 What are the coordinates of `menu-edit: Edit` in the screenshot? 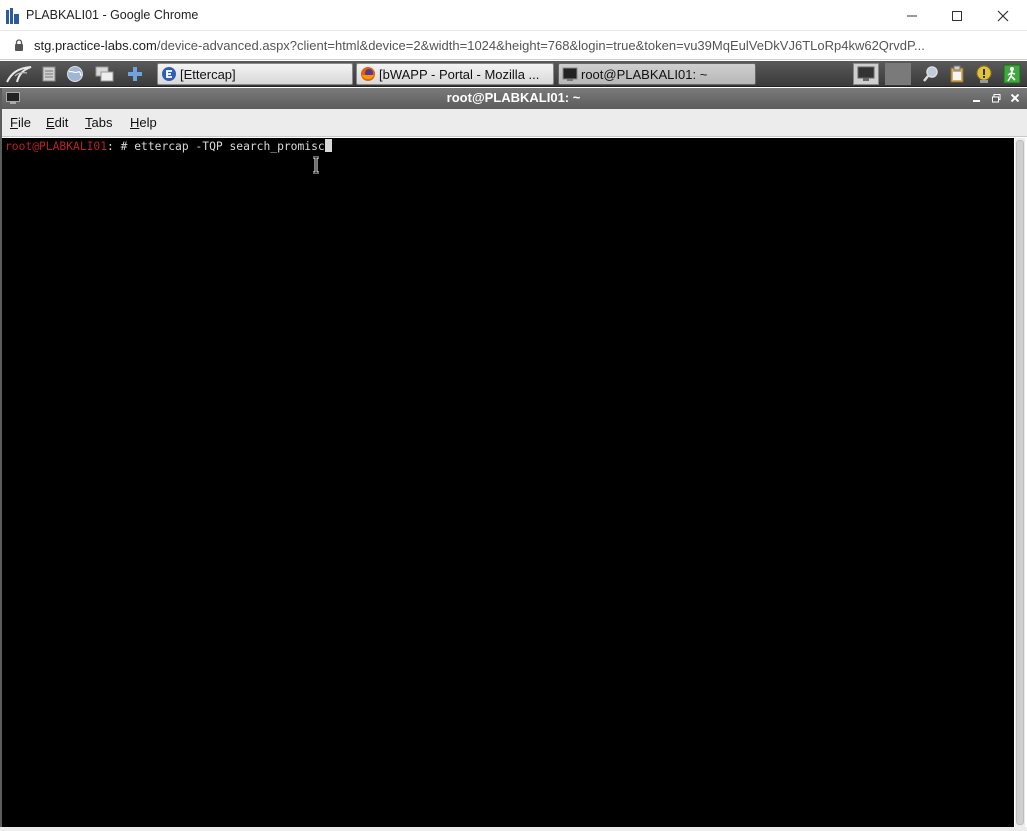 It's located at (57, 122).